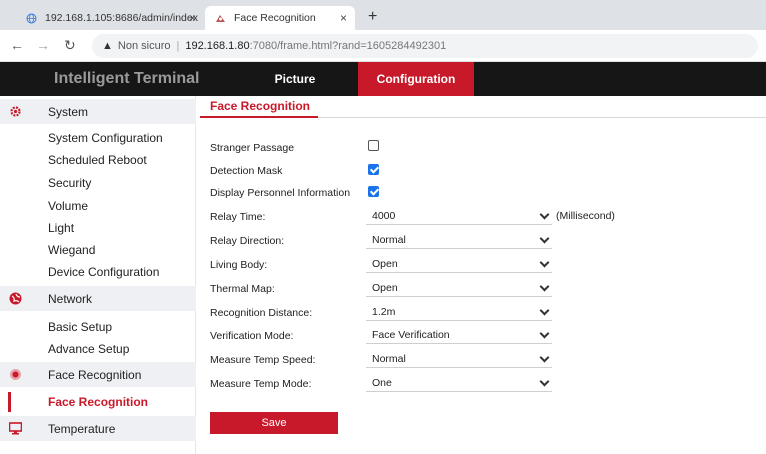 The height and width of the screenshot is (454, 766). I want to click on sidebar-item-device-configuration: Device Configuration, so click(103, 272).